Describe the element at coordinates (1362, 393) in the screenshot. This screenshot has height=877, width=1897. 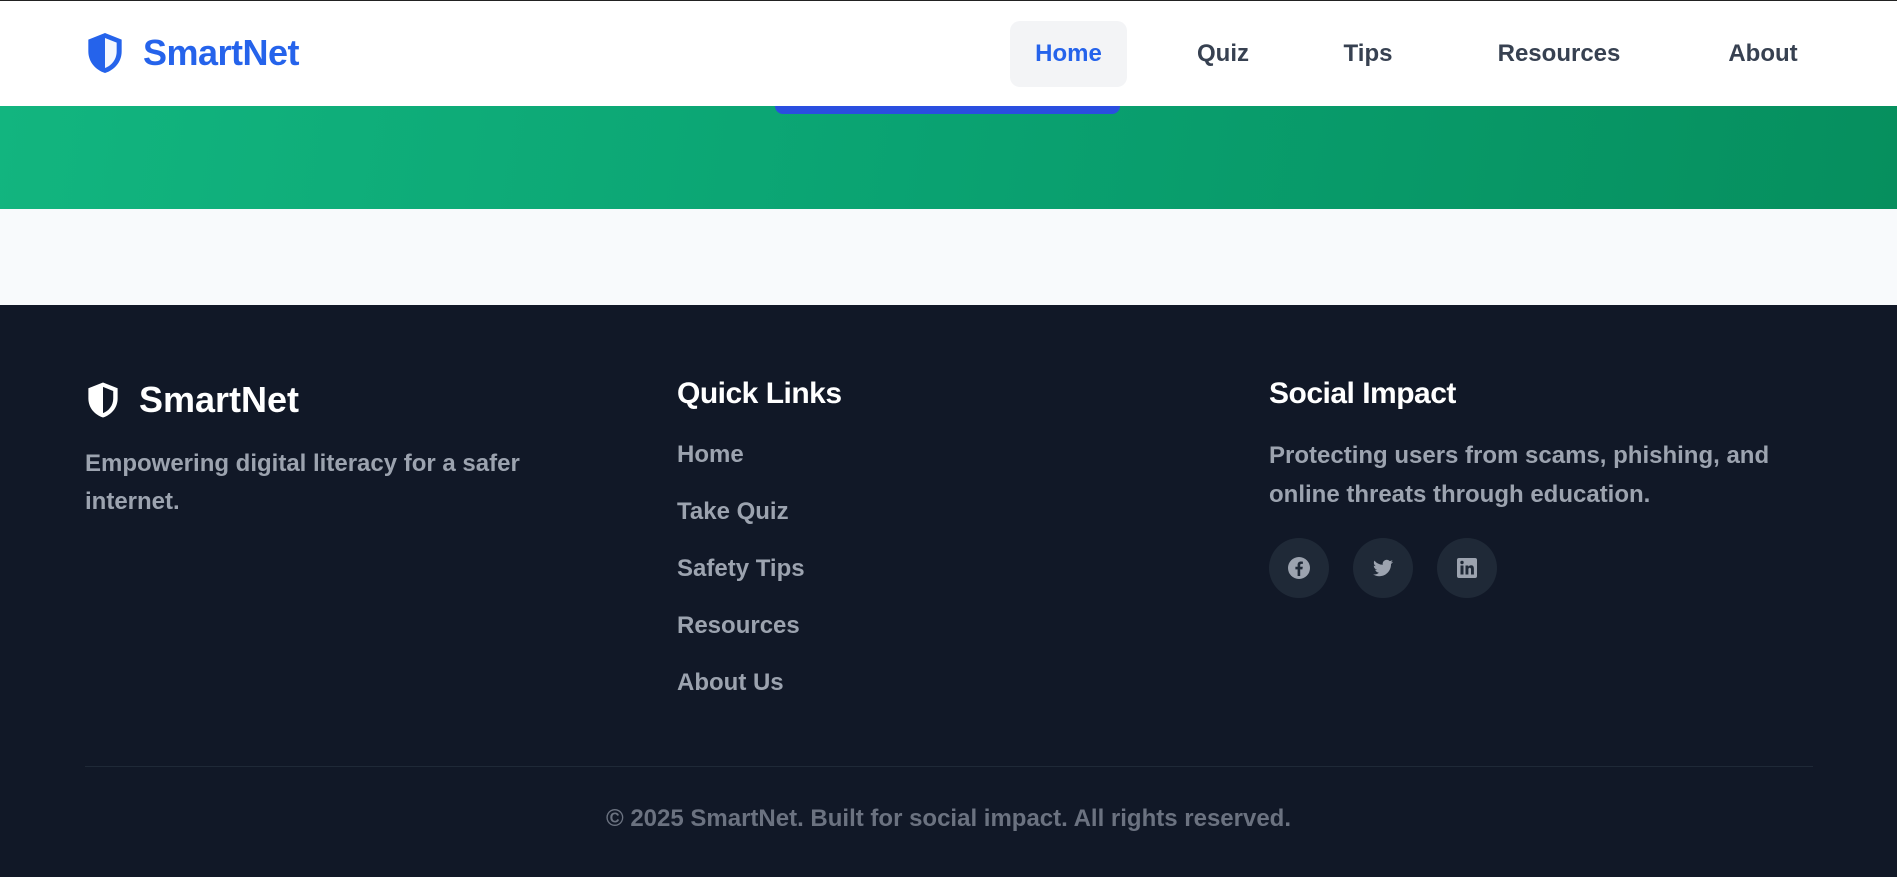
I see `social-impact-title: Social Impact` at that location.